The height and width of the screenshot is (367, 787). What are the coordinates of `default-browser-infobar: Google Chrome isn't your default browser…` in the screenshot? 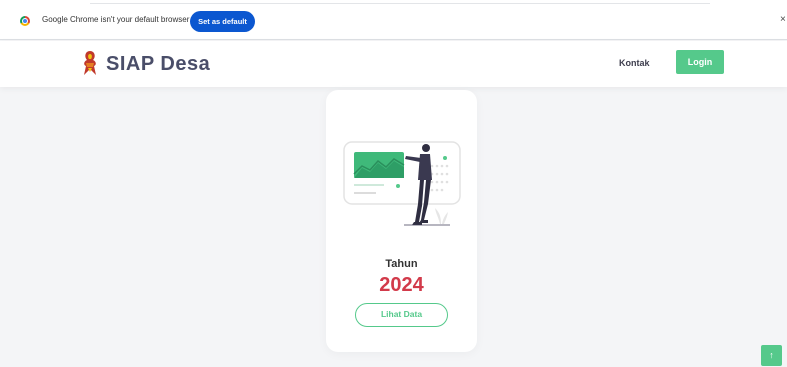 It's located at (393, 20).